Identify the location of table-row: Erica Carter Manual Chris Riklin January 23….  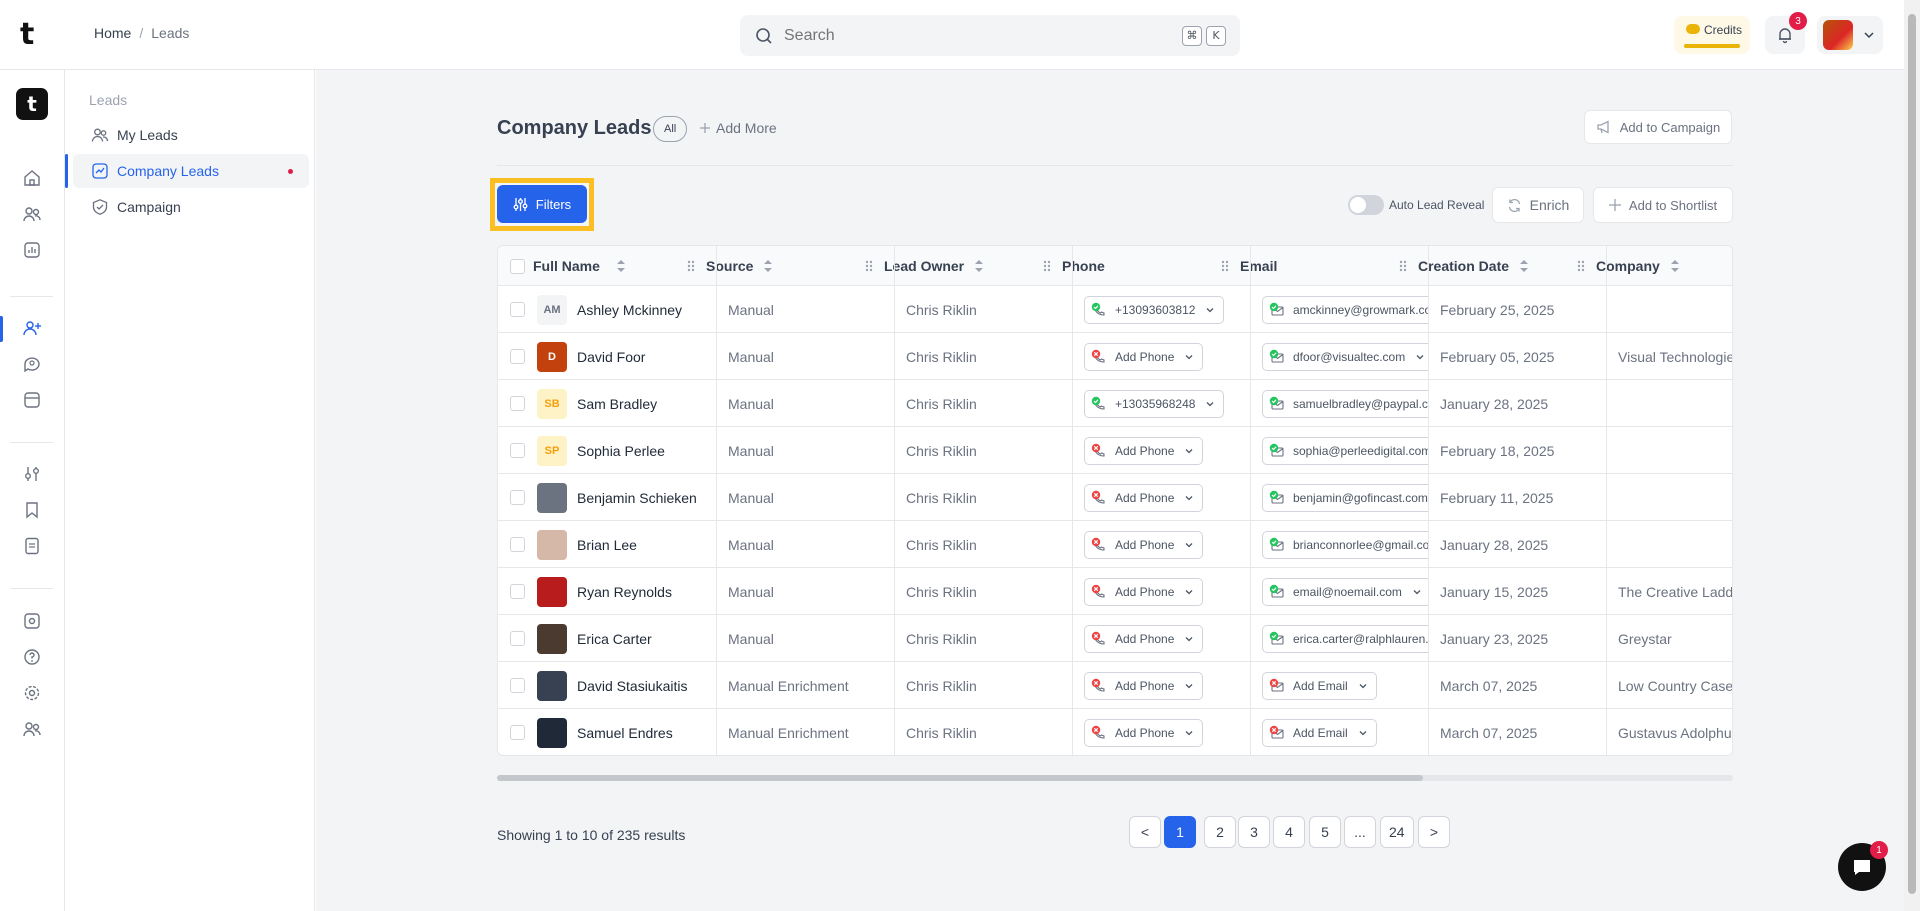
(1115, 638).